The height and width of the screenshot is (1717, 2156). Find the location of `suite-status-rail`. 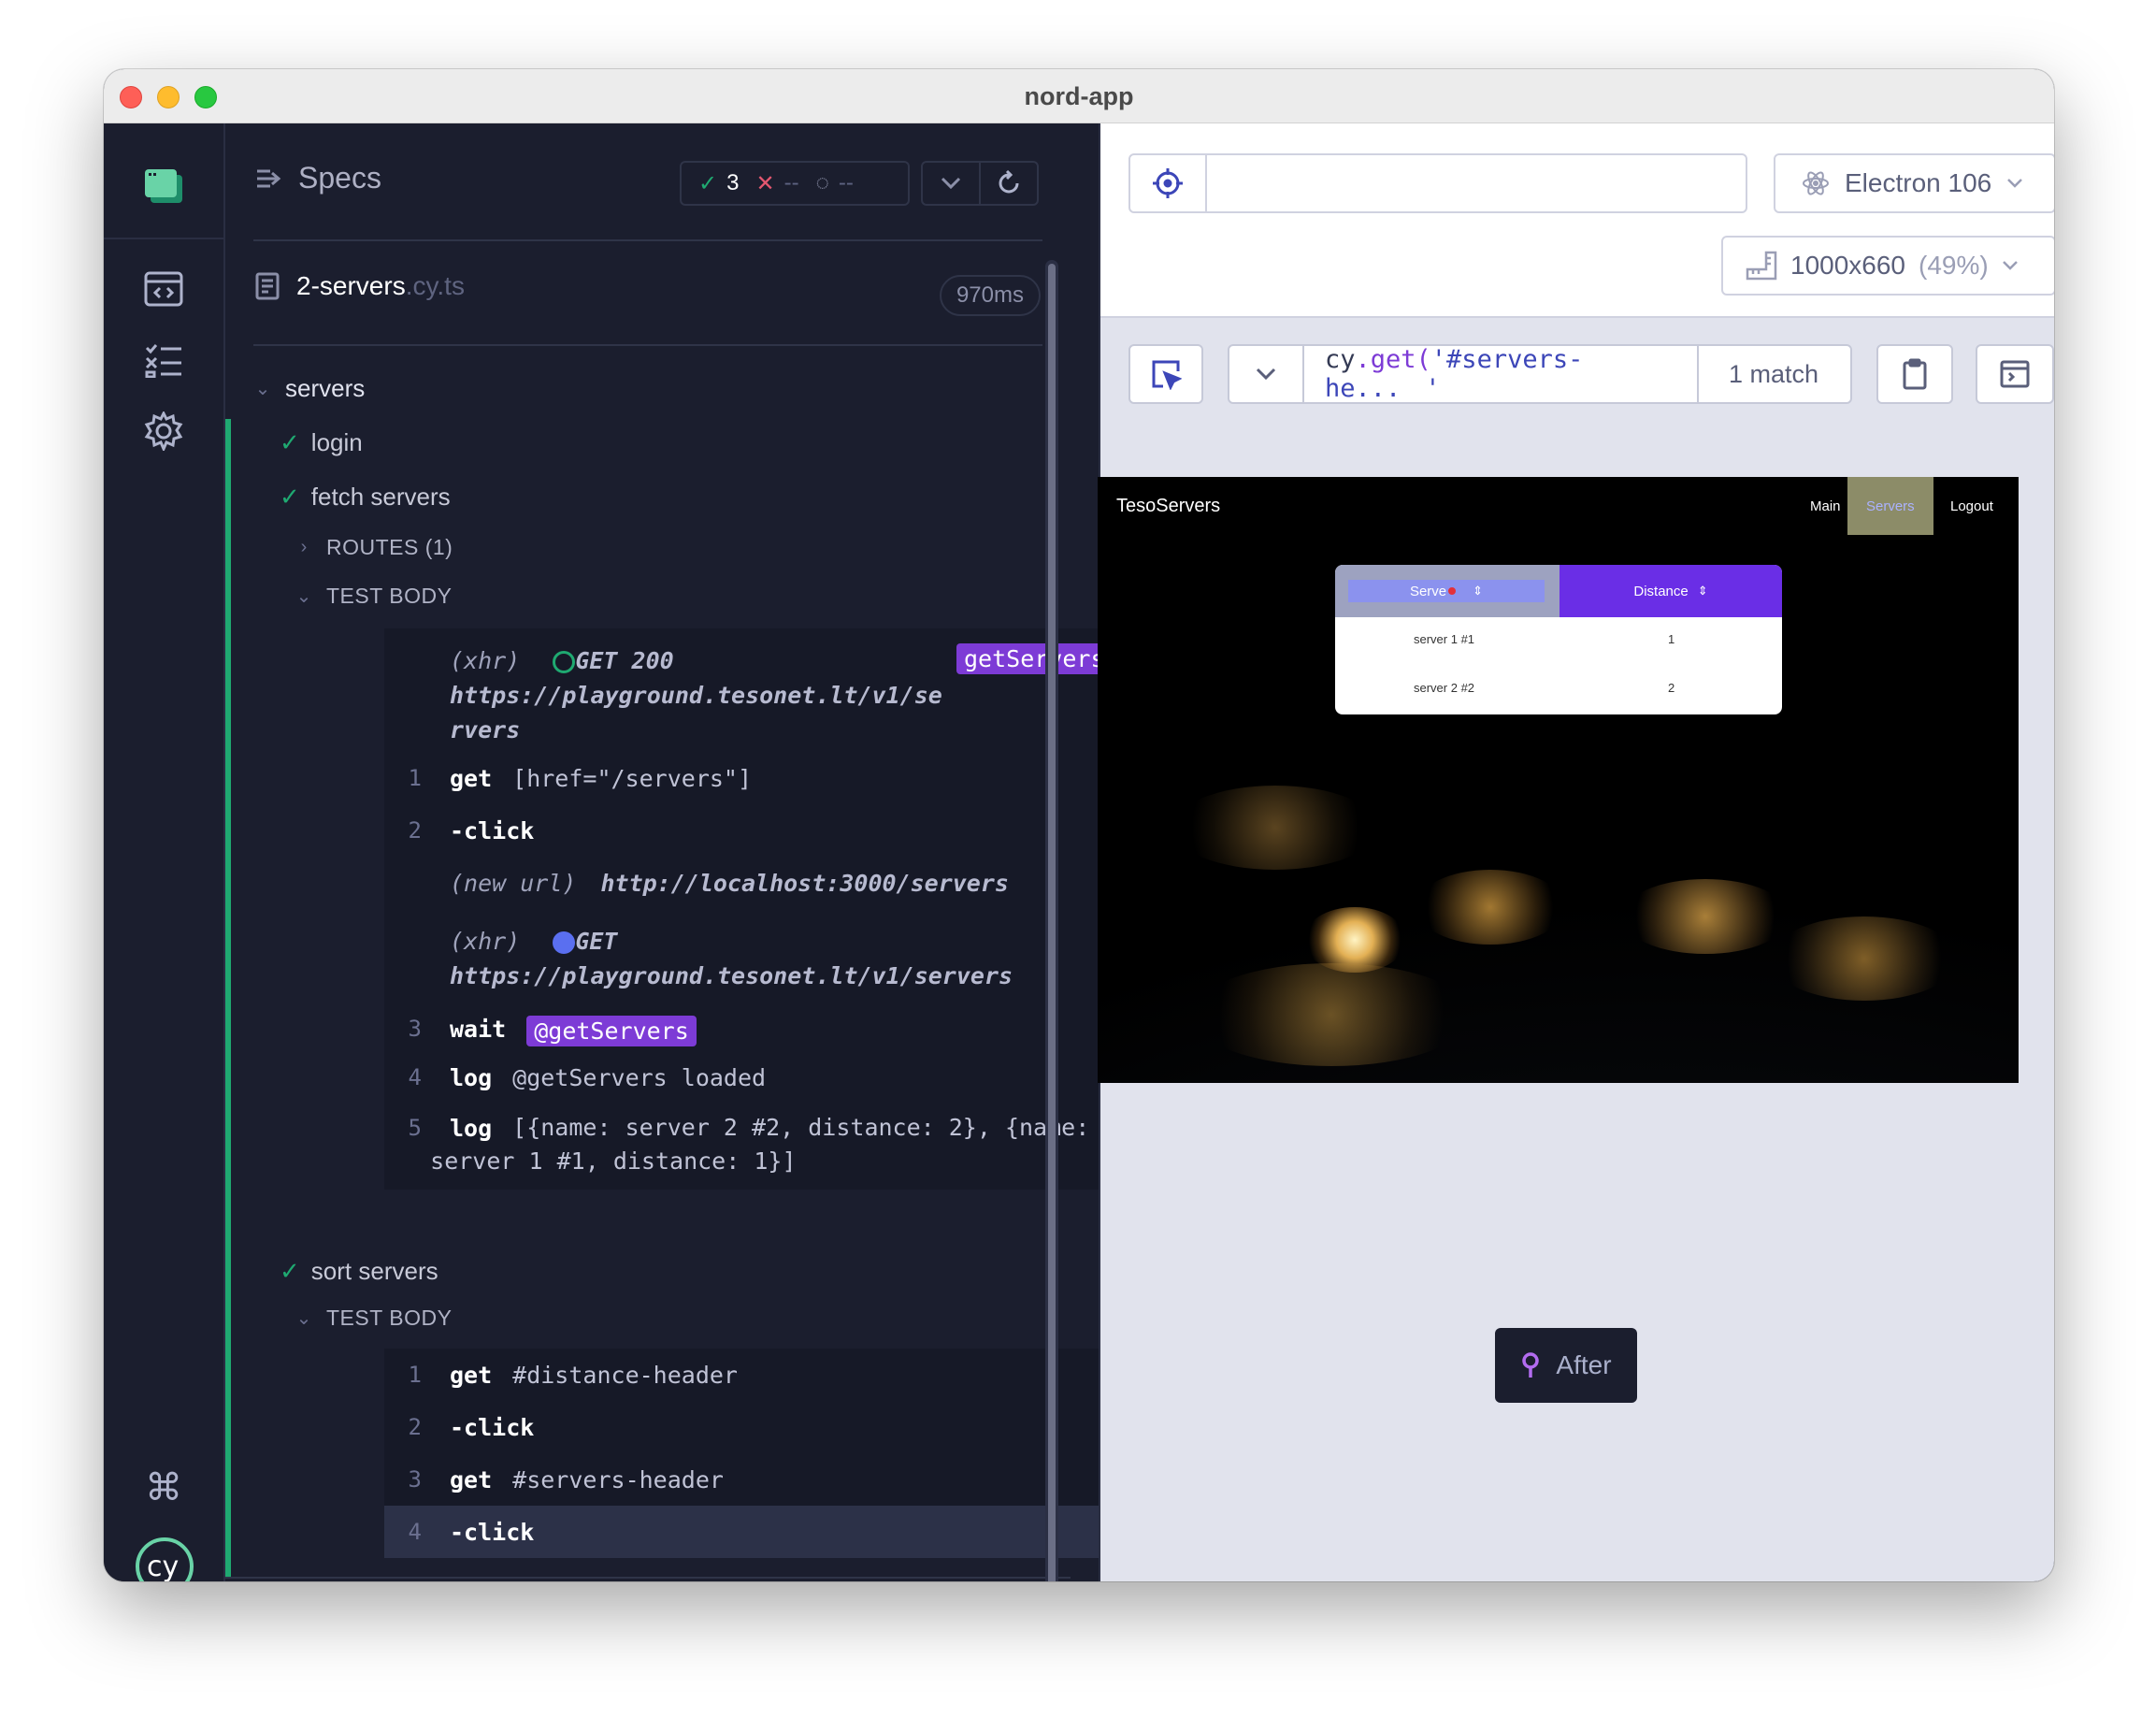

suite-status-rail is located at coordinates (228, 999).